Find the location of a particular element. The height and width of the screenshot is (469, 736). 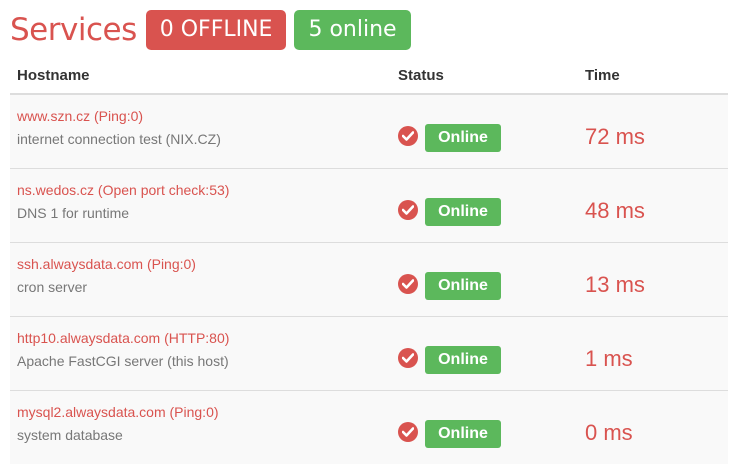

response-time: 0 ms is located at coordinates (609, 432).